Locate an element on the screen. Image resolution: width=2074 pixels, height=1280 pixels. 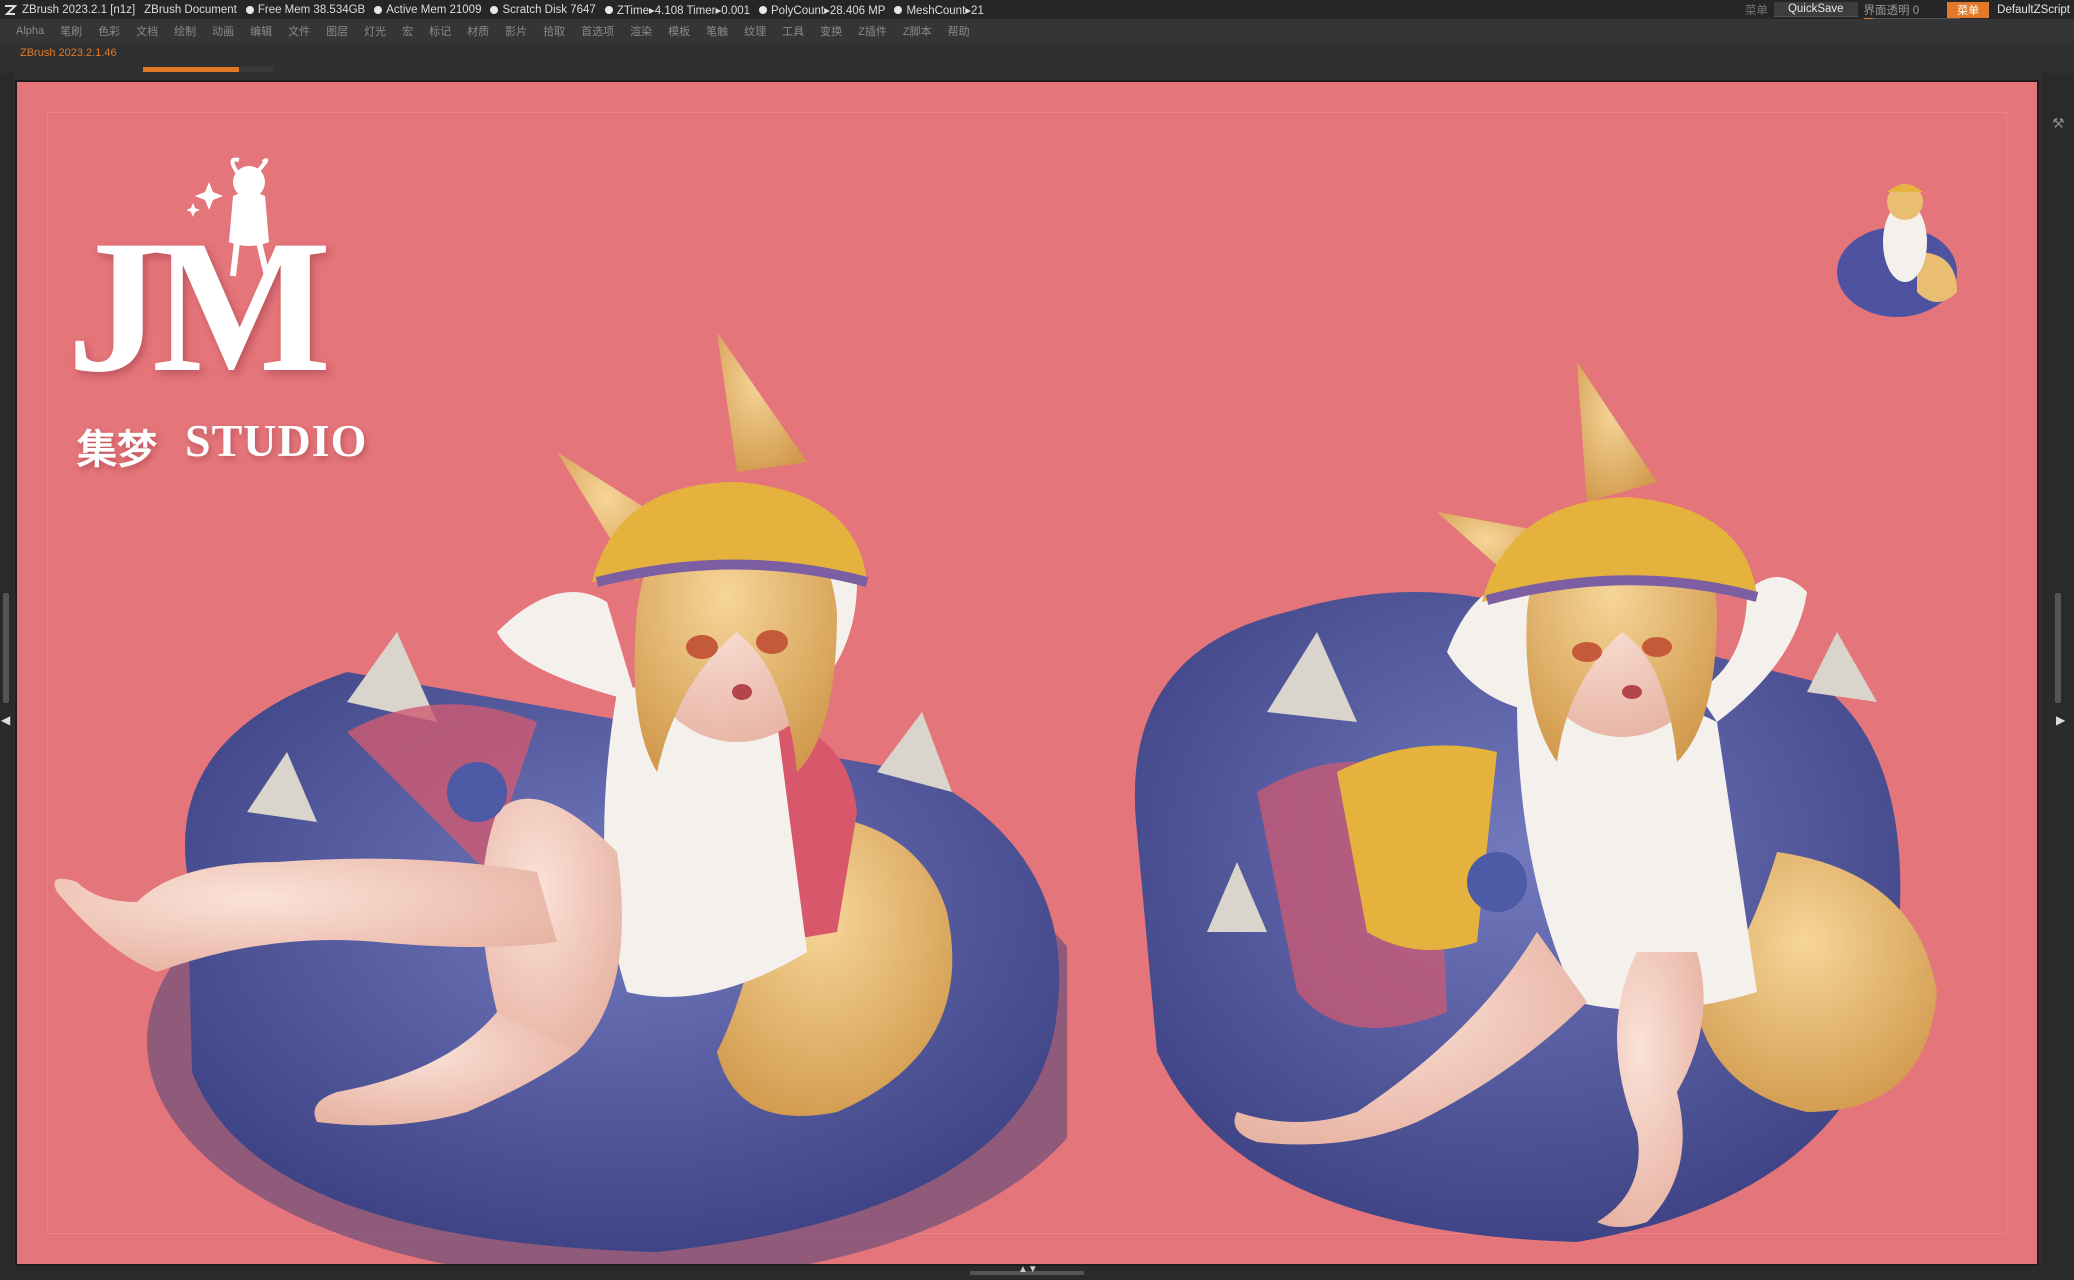
stat-active-mem: Active Mem 21009 is located at coordinates (427, 10).